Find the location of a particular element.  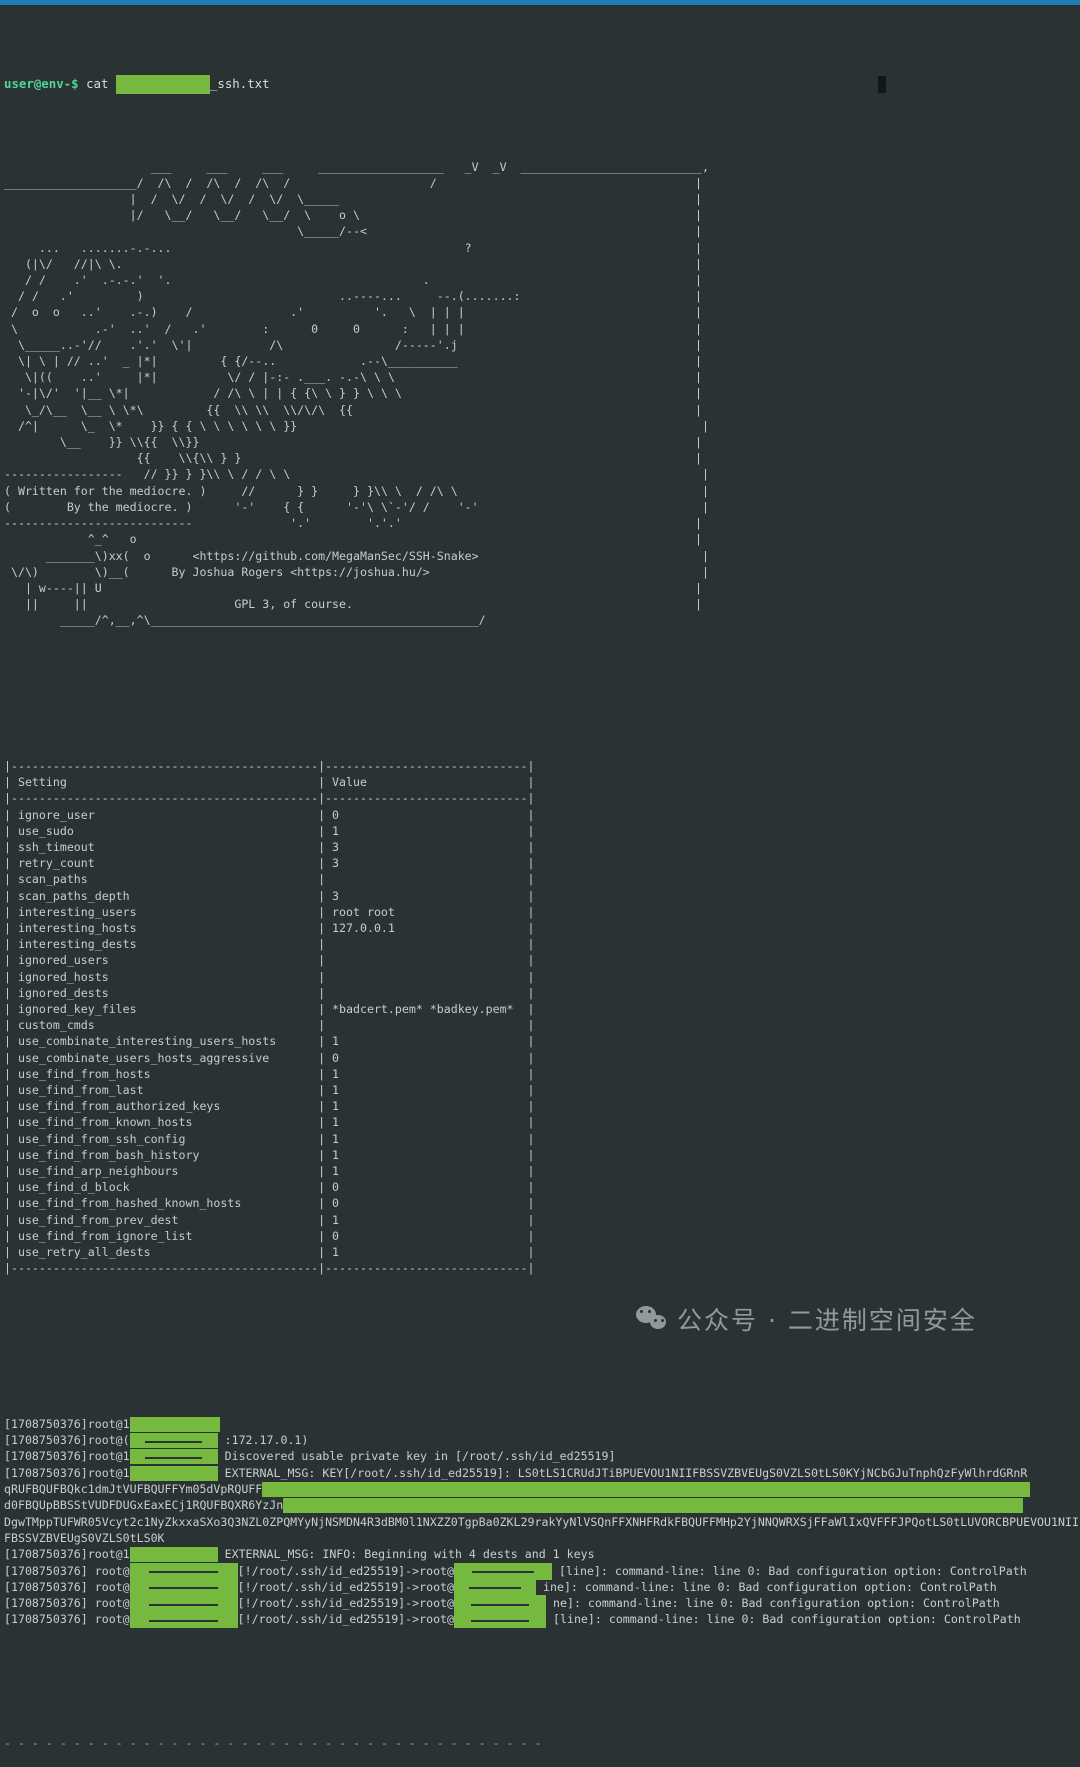

prompt-command-before: cat is located at coordinates (97, 83).